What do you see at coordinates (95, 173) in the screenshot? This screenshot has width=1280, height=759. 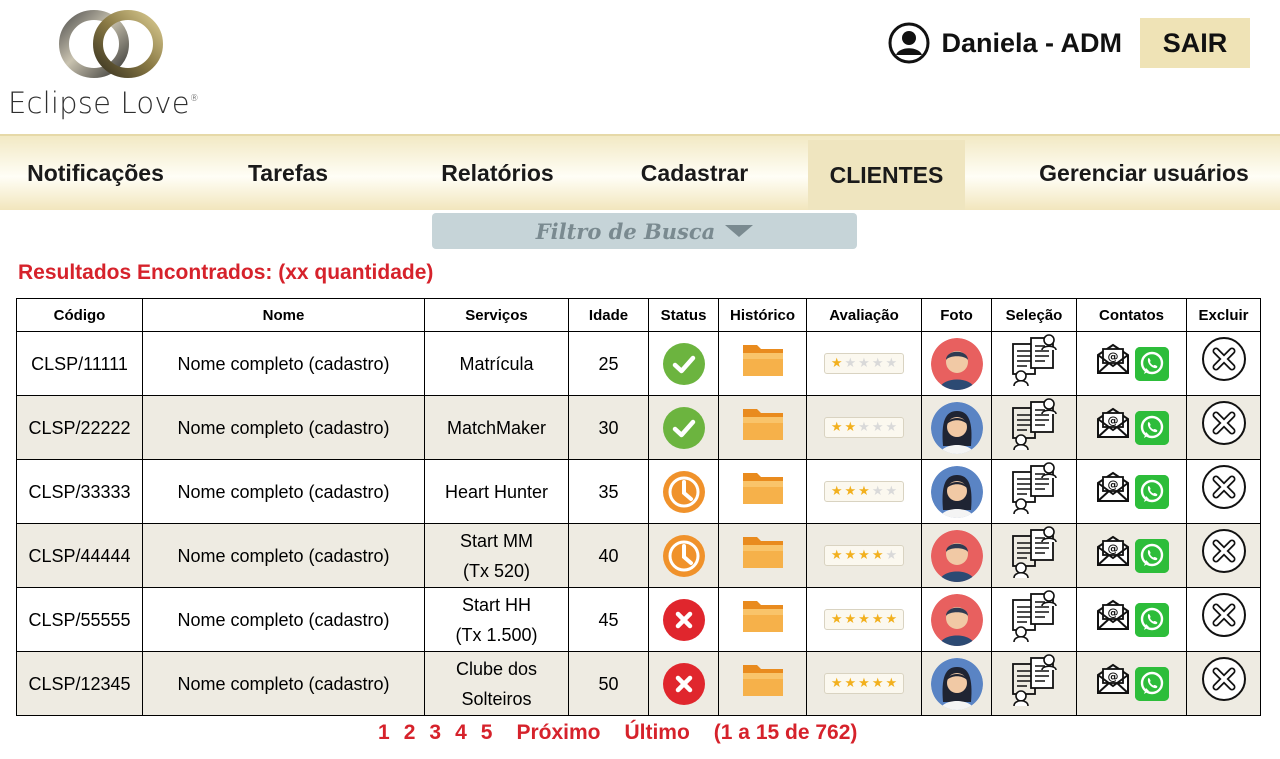 I see `nav-item-notificacoes: Notificações` at bounding box center [95, 173].